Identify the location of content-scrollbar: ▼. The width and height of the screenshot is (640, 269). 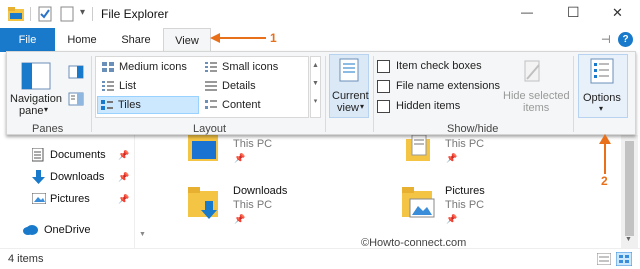
(629, 191).